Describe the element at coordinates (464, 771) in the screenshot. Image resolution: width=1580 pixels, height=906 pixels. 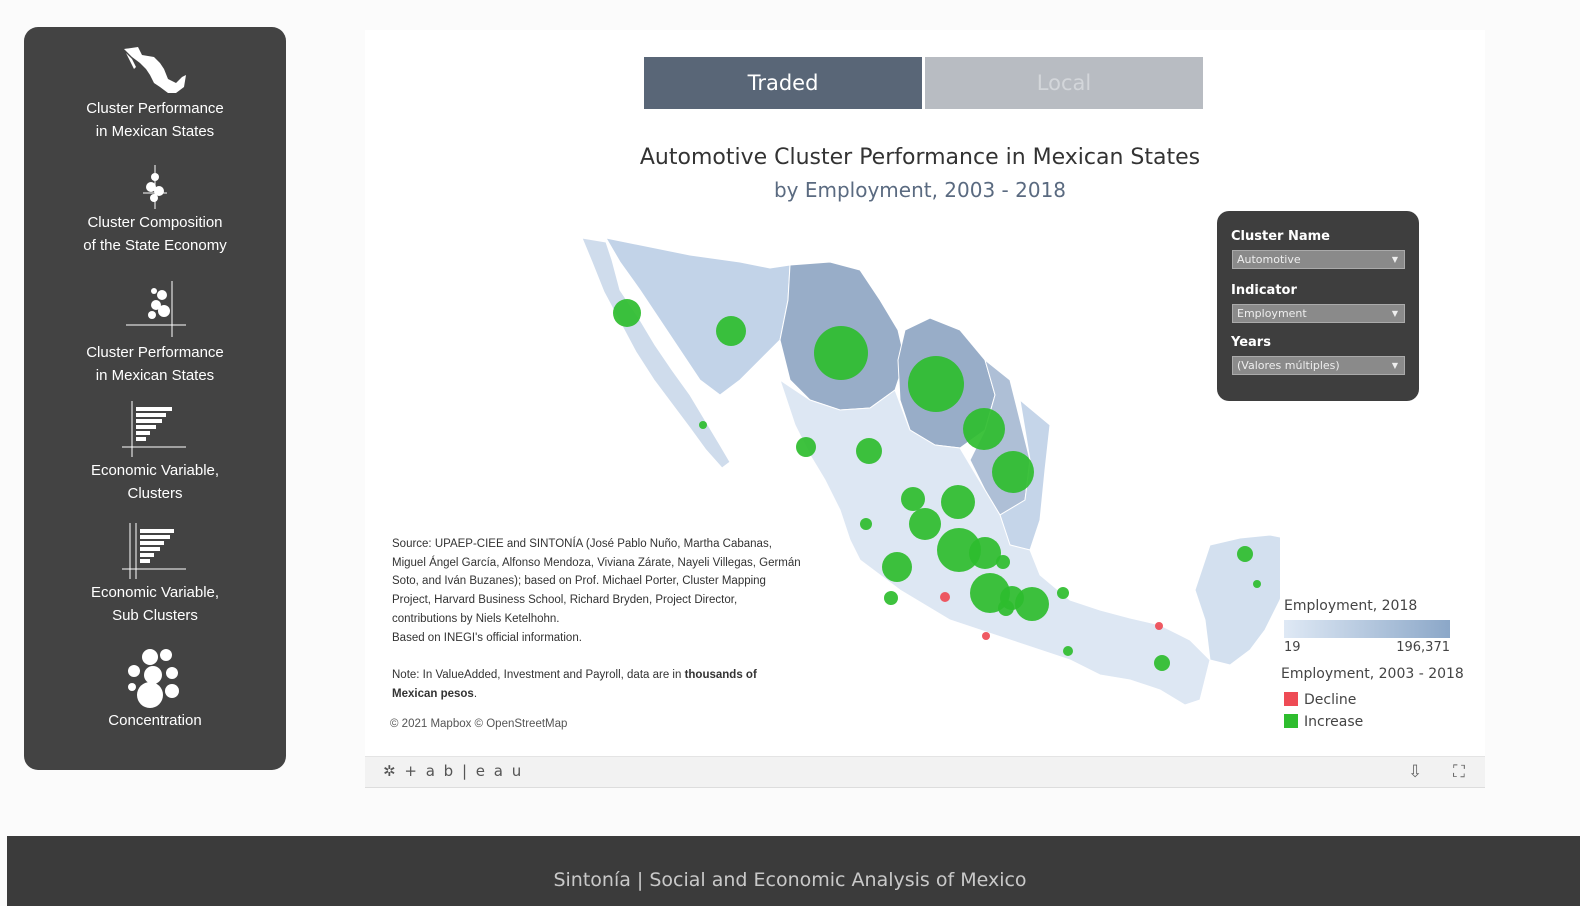
I see `tableau-logo-text: + a b | e a u` at that location.